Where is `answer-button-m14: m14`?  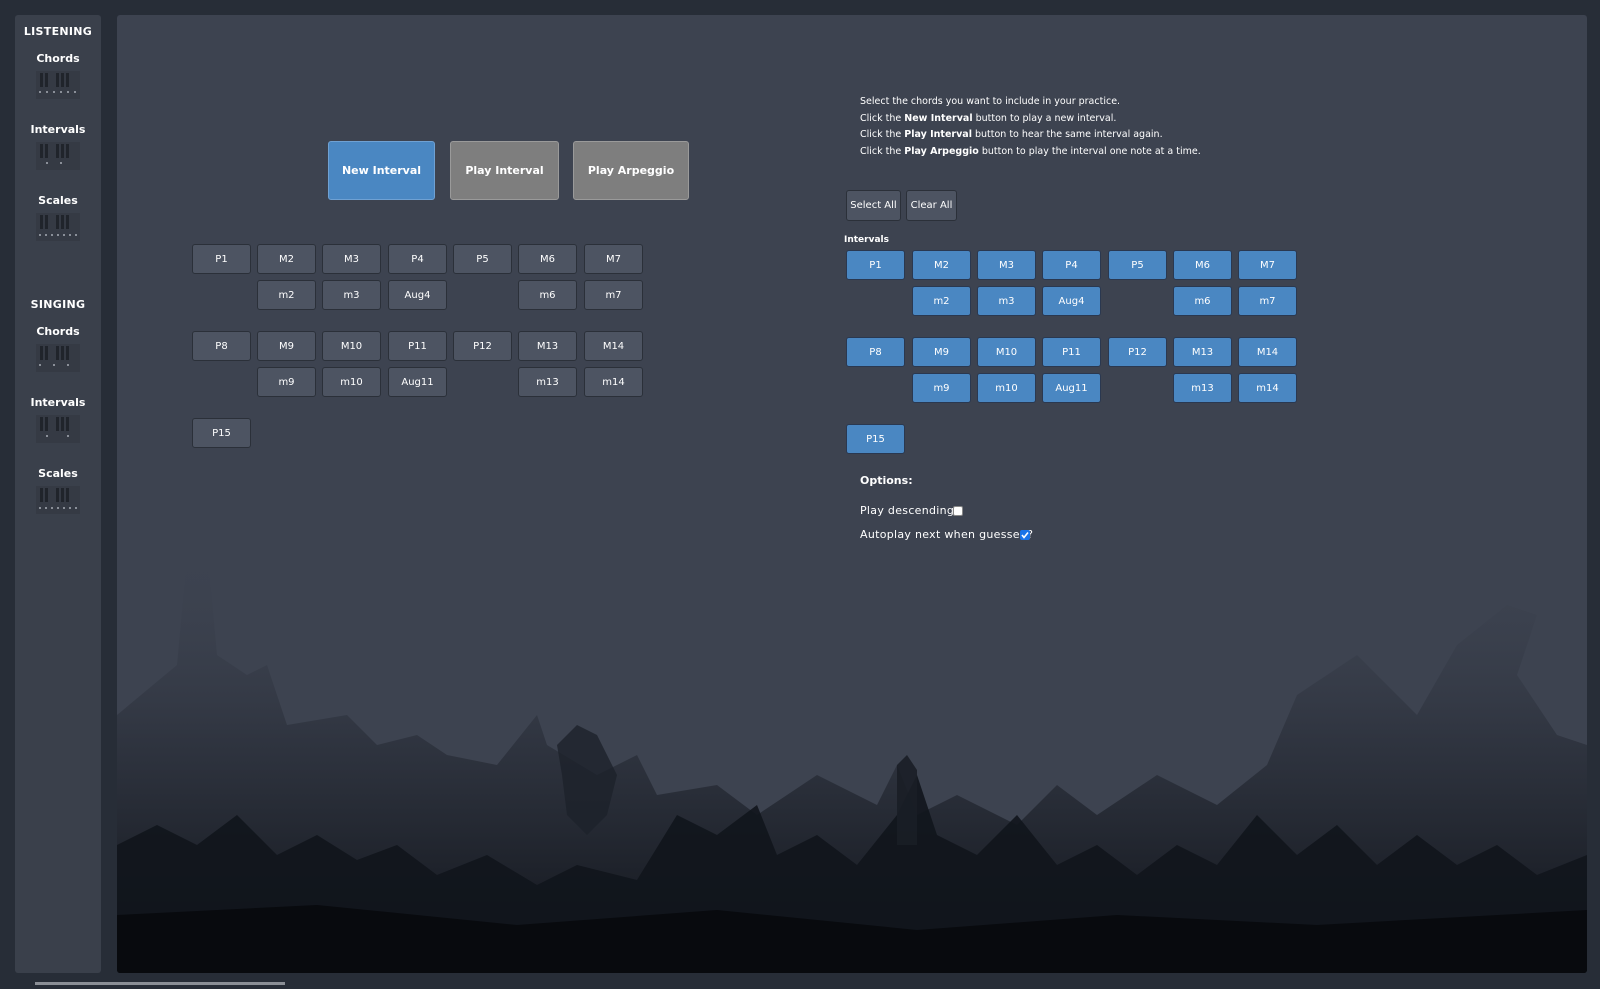
answer-button-m14: m14 is located at coordinates (613, 382).